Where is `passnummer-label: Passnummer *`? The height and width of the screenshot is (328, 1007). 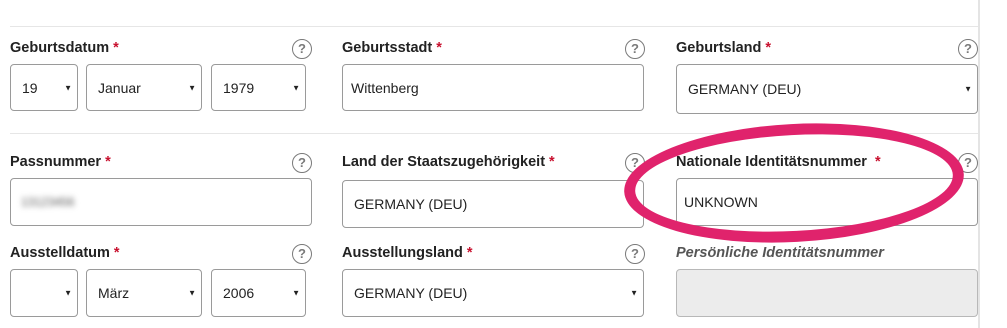
passnummer-label: Passnummer * is located at coordinates (60, 162).